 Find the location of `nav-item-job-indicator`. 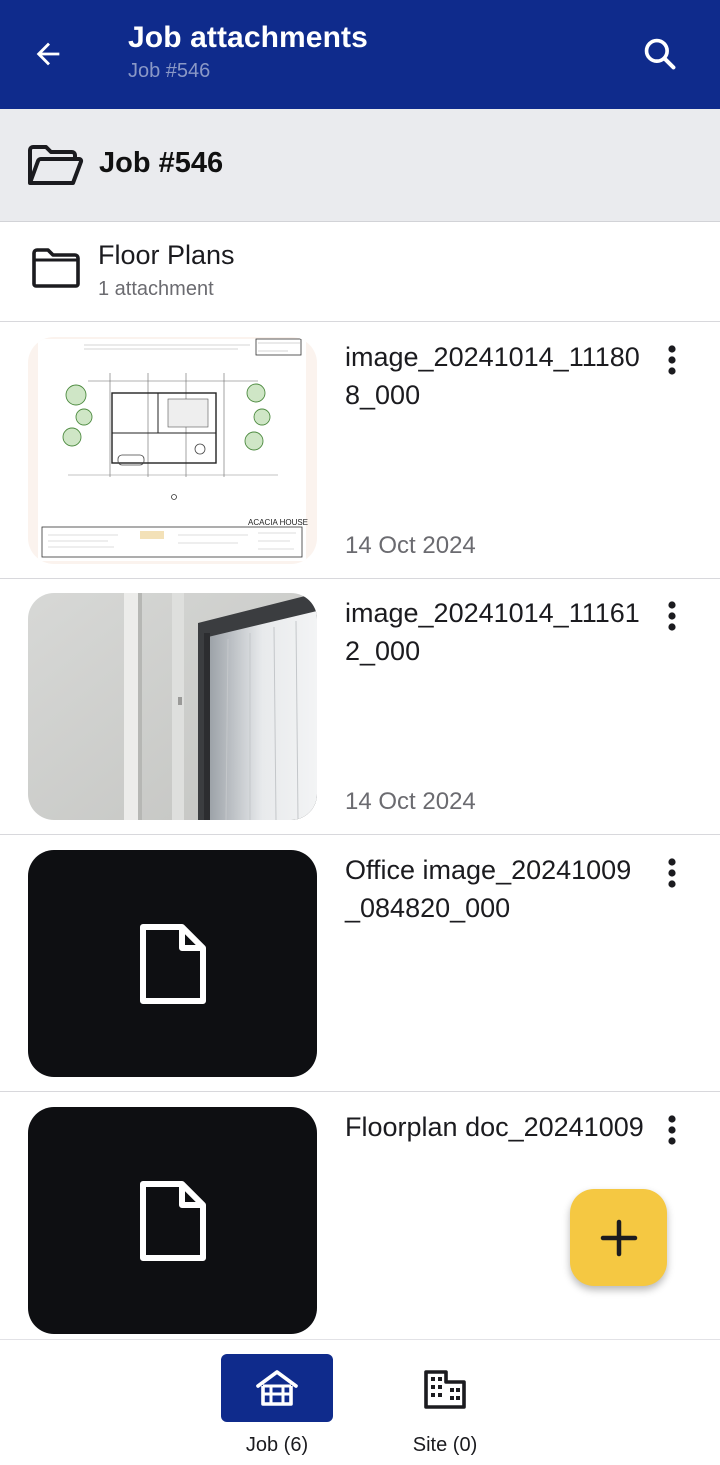

nav-item-job-indicator is located at coordinates (277, 1388).